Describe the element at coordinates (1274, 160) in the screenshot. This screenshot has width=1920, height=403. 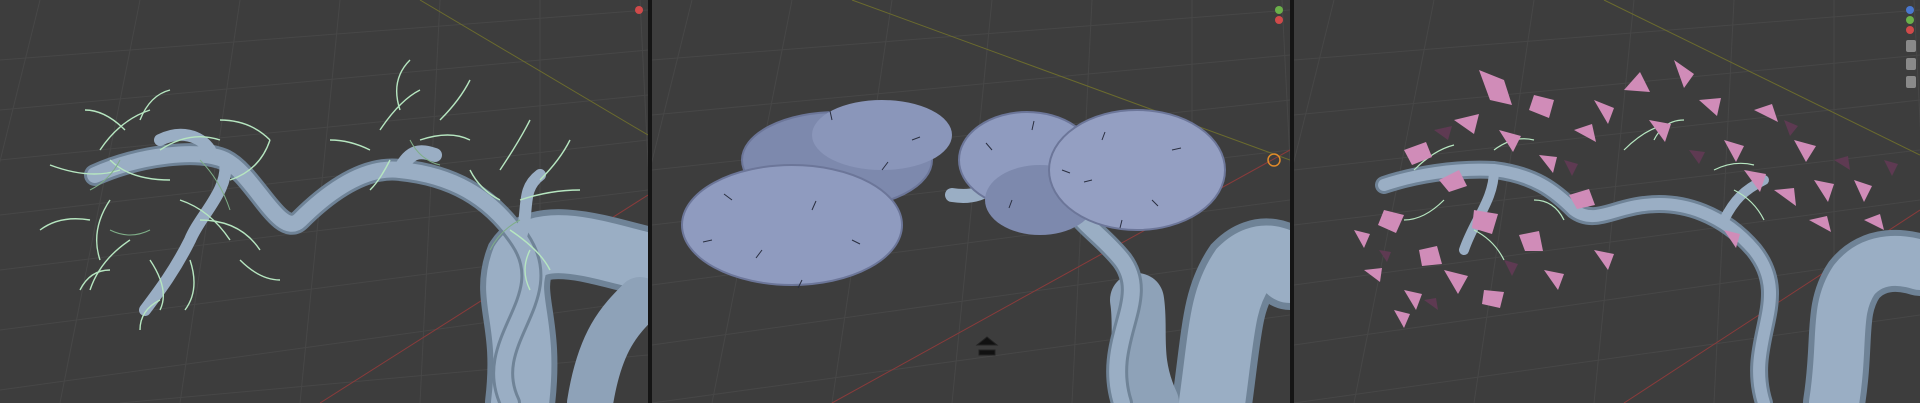
I see `3d-cursor-icon` at that location.